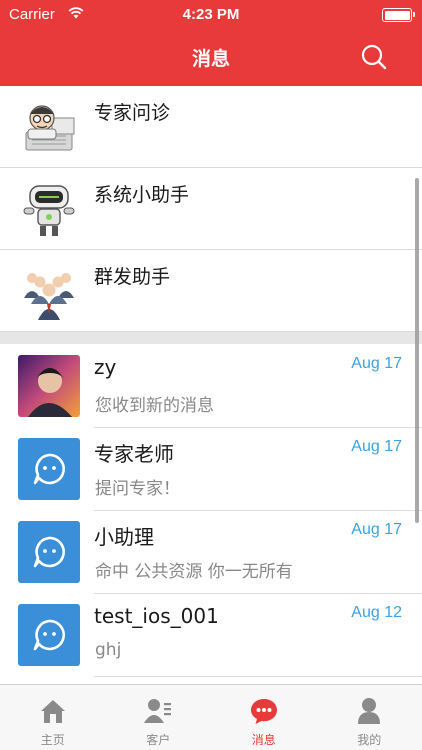 This screenshot has width=422, height=750. I want to click on navigation-bar: 消息, so click(211, 58).